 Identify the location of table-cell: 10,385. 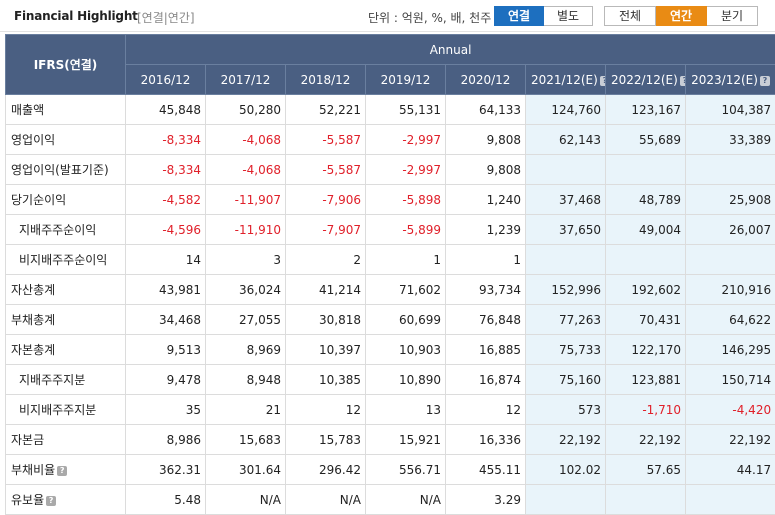
(326, 380).